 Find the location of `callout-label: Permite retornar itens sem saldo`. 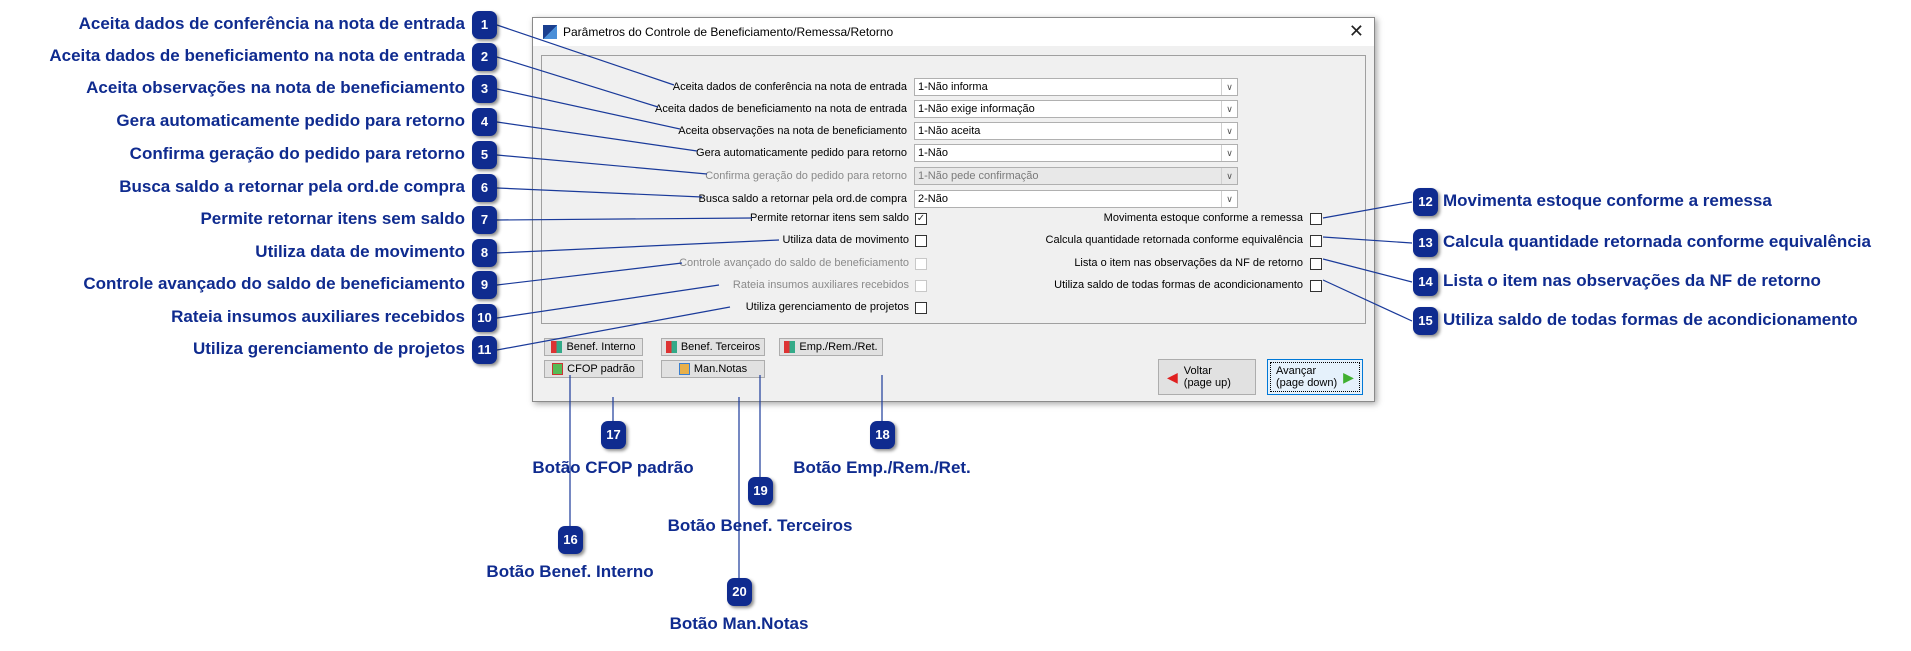

callout-label: Permite retornar itens sem saldo is located at coordinates (332, 218).